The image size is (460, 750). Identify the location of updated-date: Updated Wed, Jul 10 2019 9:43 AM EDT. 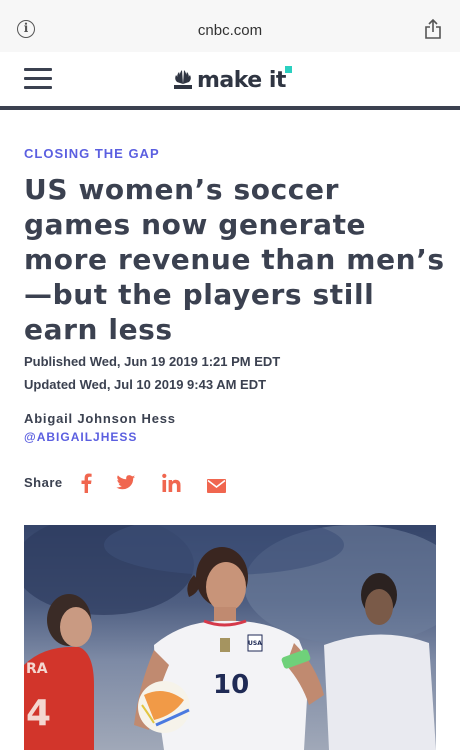
(145, 384).